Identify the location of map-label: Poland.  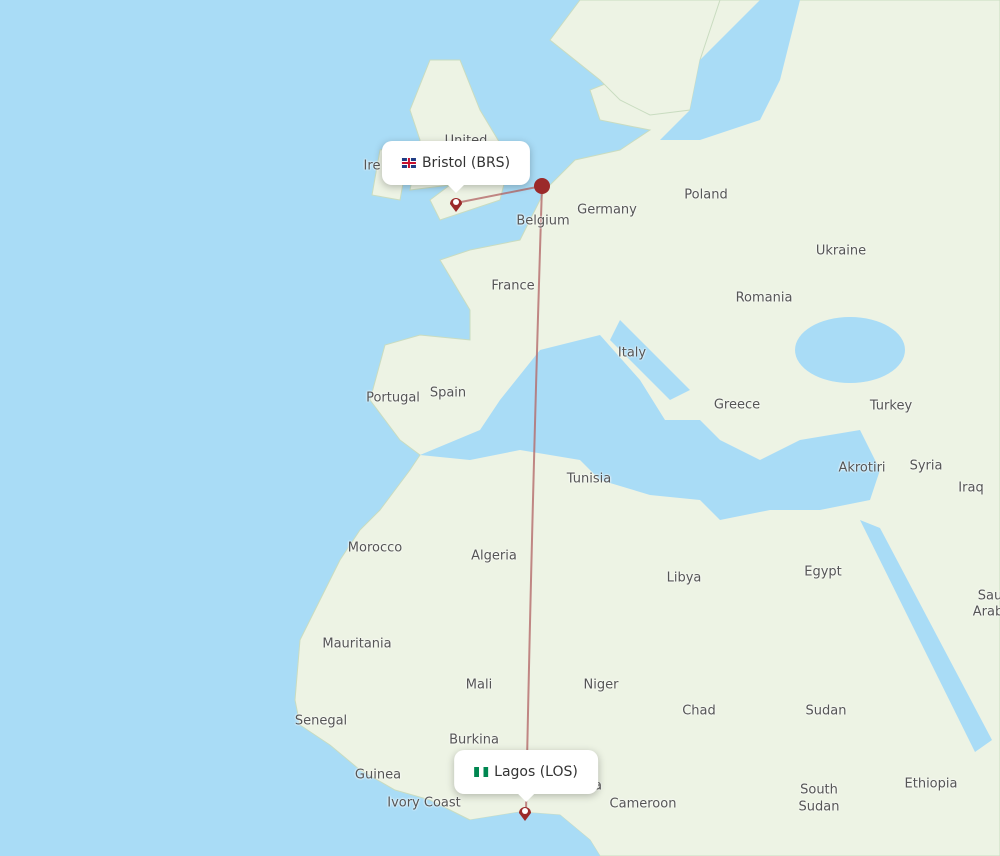
(706, 195).